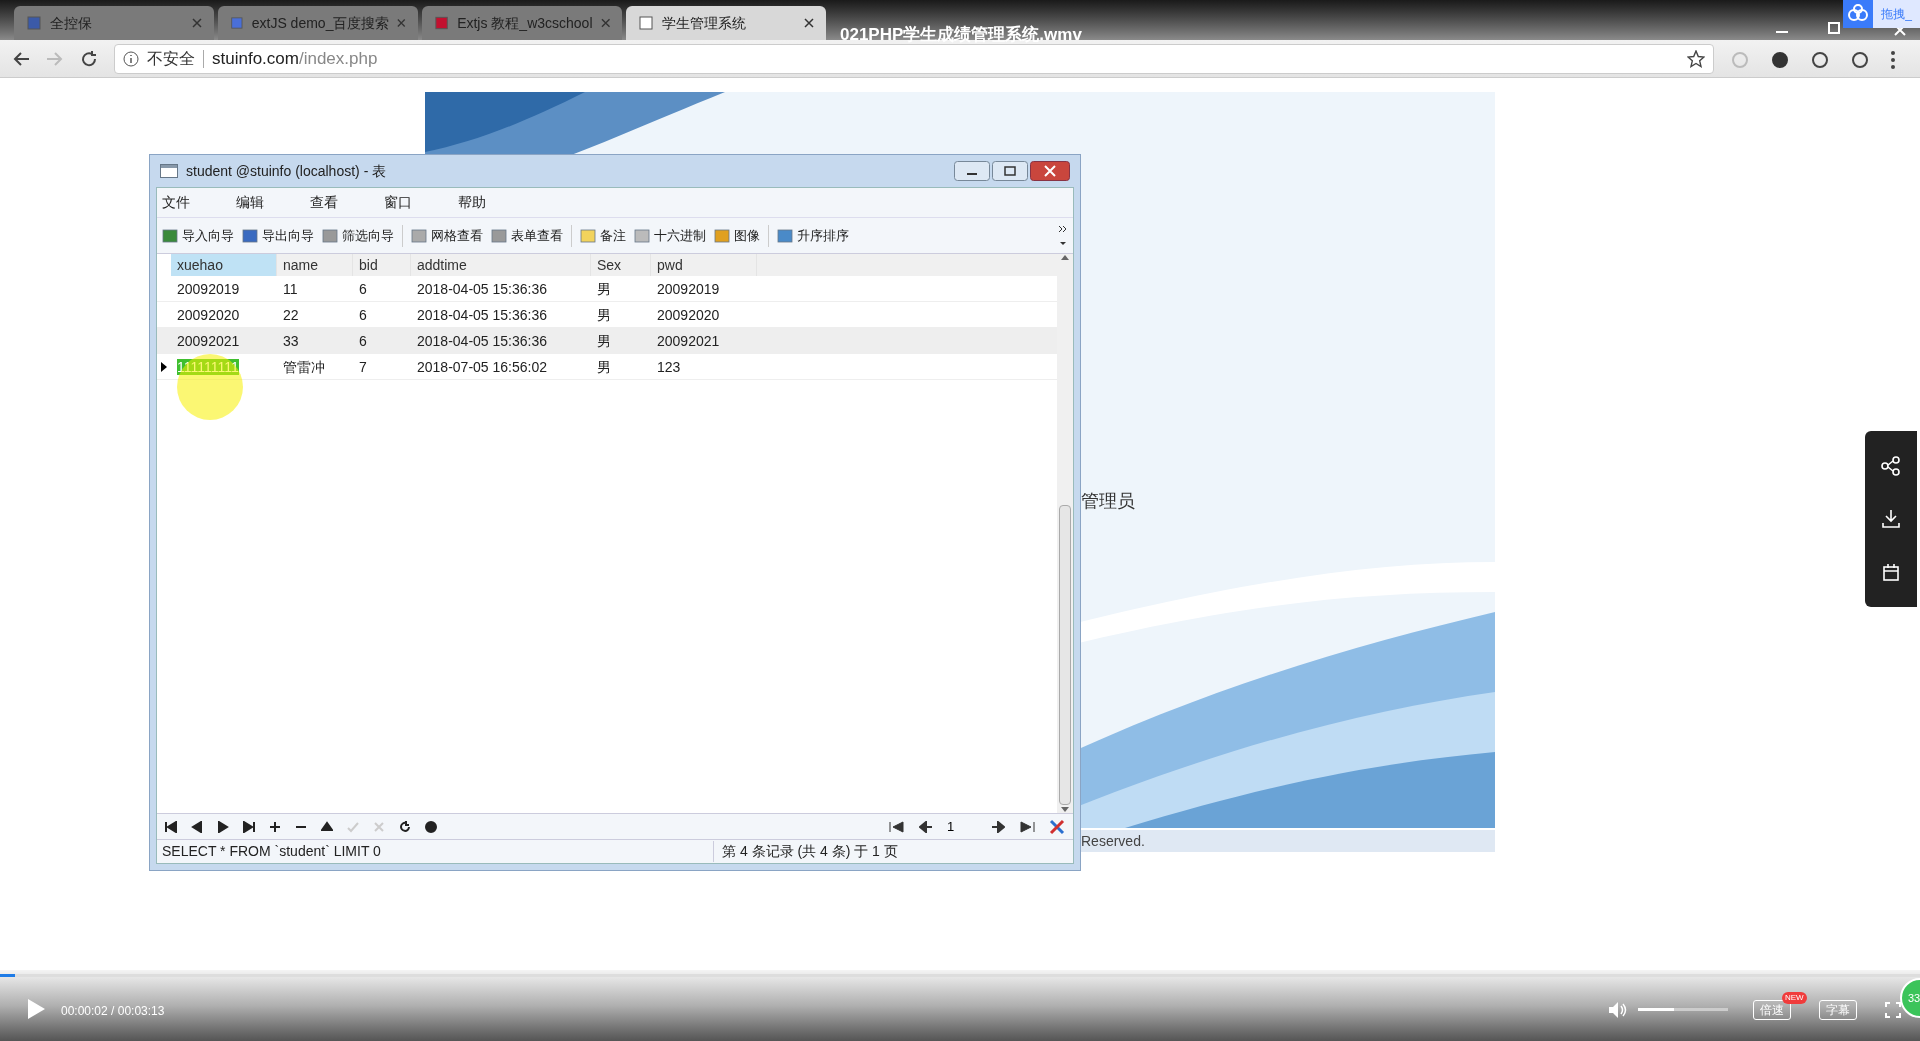 The height and width of the screenshot is (1041, 1920). What do you see at coordinates (431, 826) in the screenshot?
I see `stop-icon` at bounding box center [431, 826].